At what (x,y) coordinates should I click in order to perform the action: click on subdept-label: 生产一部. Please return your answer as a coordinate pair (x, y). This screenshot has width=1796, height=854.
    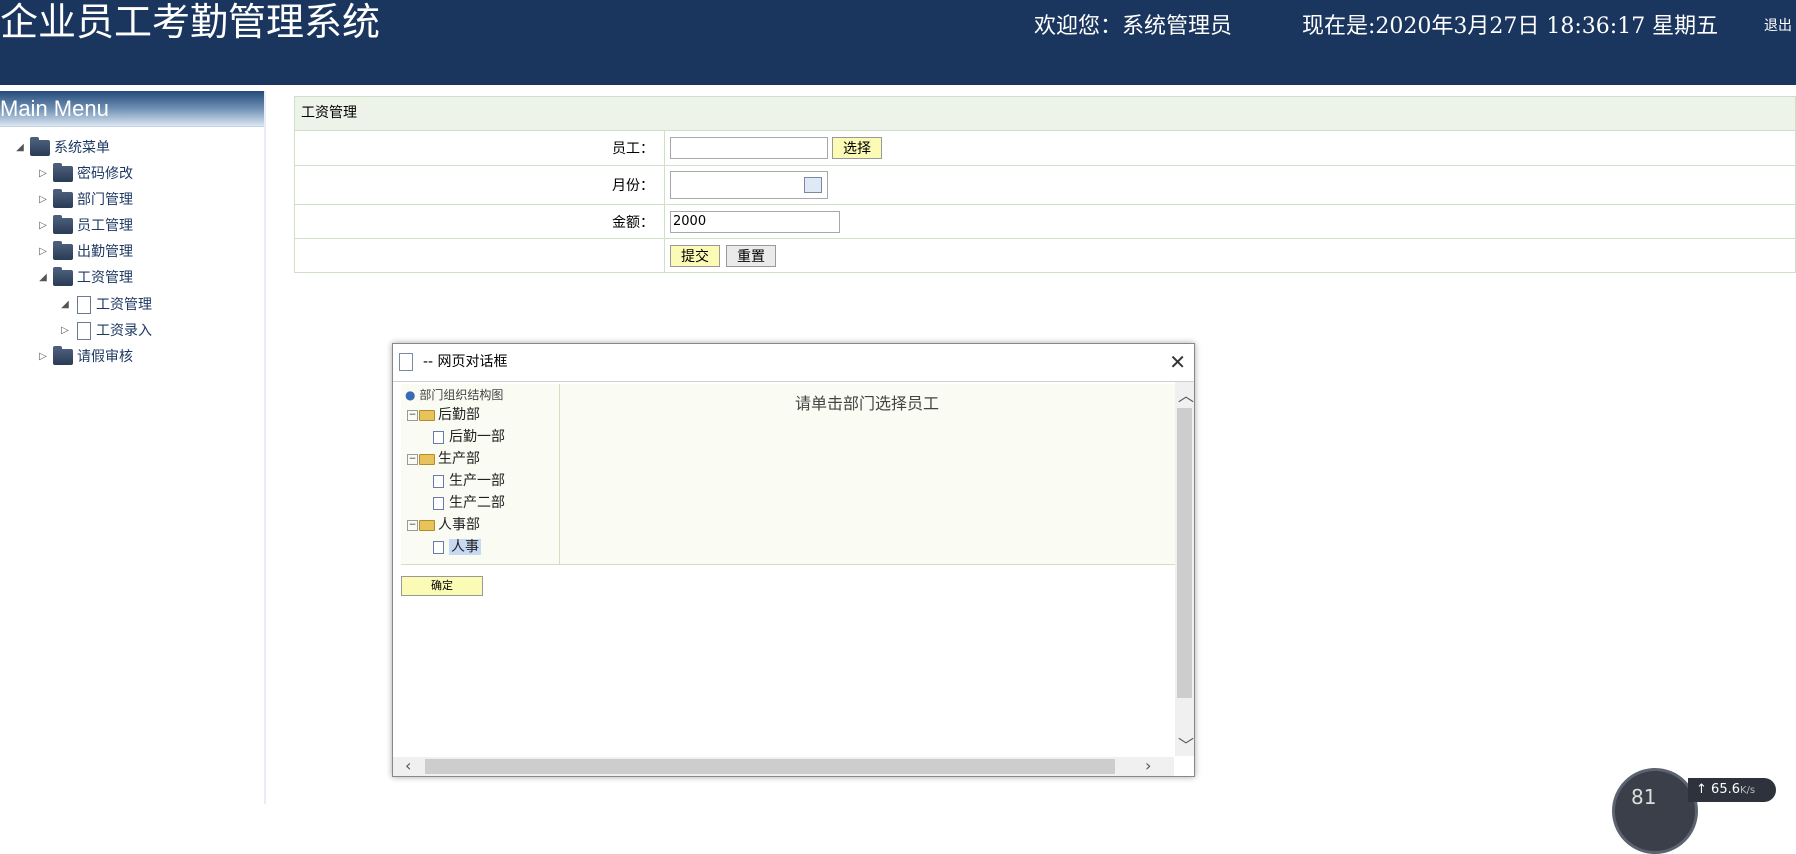
    Looking at the image, I should click on (477, 481).